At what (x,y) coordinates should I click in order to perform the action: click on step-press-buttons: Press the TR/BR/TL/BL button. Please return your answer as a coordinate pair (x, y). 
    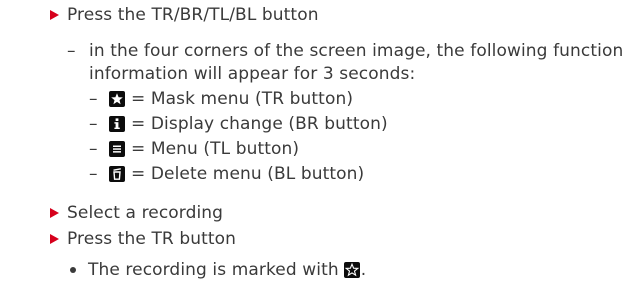
    Looking at the image, I should click on (193, 15).